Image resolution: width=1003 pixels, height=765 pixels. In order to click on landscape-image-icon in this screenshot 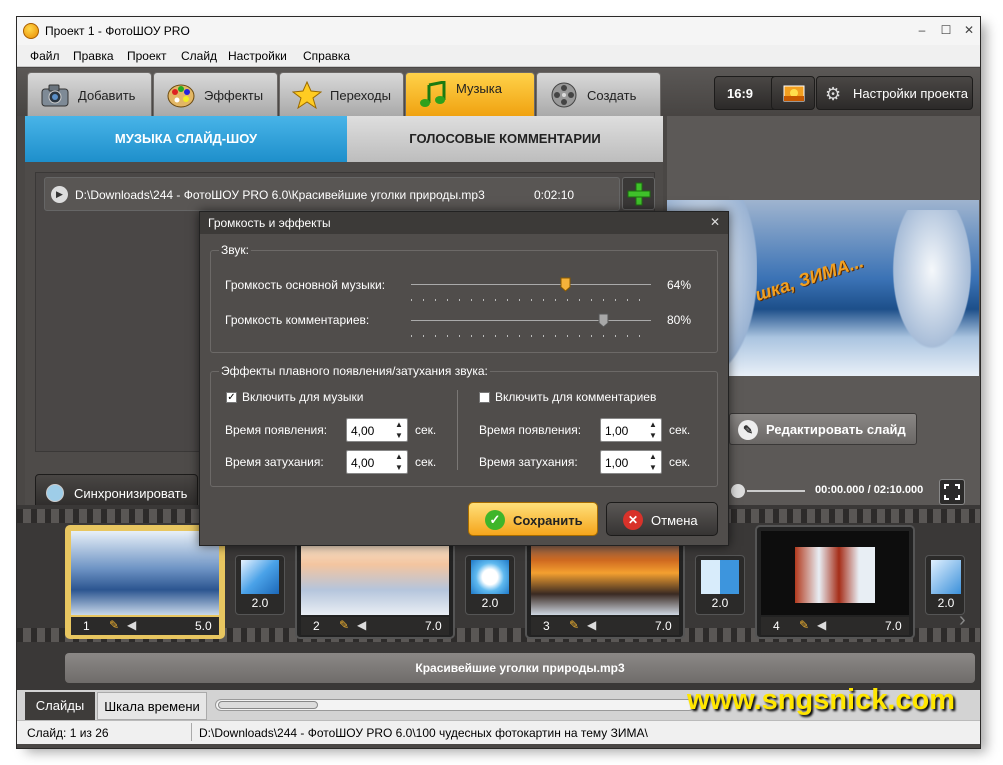, I will do `click(794, 93)`.